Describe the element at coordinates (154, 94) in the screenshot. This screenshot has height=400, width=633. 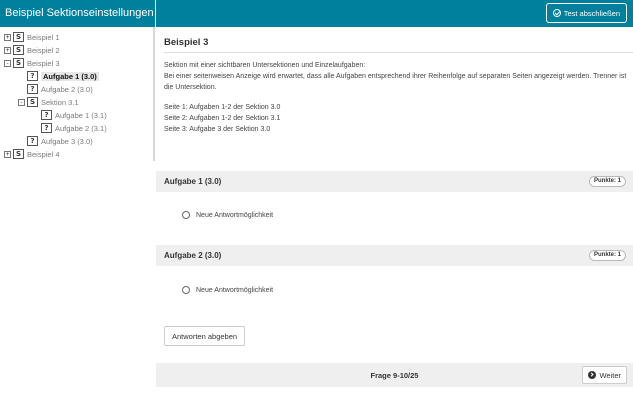
I see `sidebar-resize-handle` at that location.